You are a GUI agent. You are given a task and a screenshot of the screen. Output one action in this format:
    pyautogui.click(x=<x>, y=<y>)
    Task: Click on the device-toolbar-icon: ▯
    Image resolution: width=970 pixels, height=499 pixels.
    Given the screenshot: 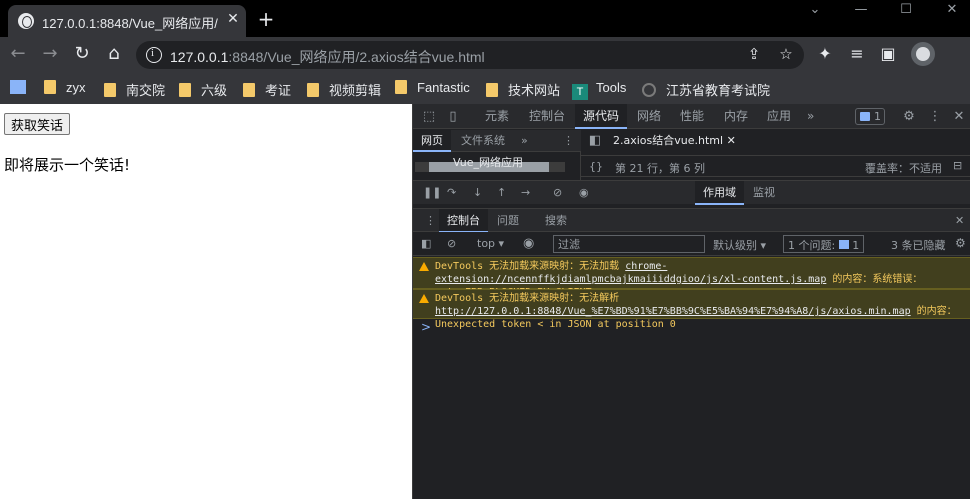 What is the action you would take?
    pyautogui.click(x=453, y=116)
    